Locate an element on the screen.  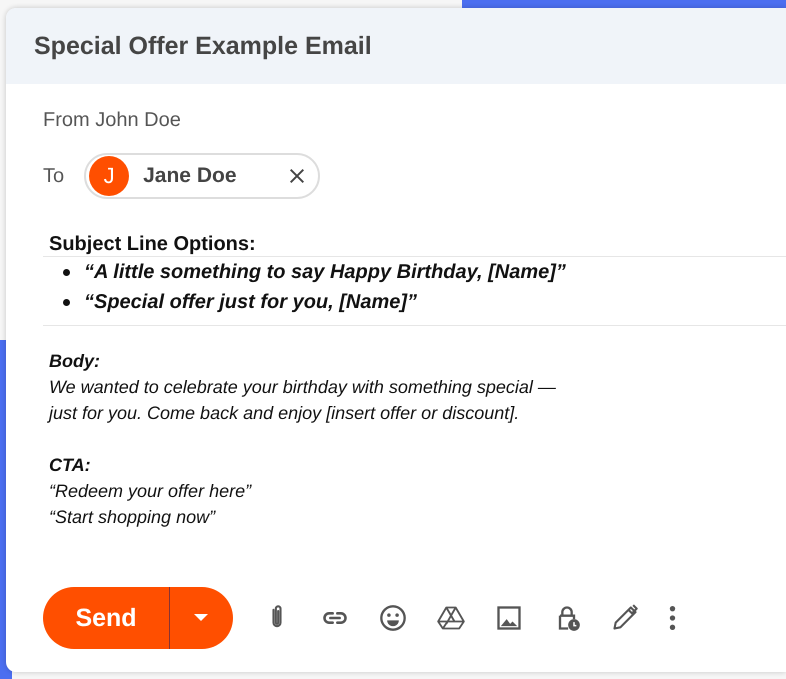
window-title: Special Offer Example Email is located at coordinates (203, 46).